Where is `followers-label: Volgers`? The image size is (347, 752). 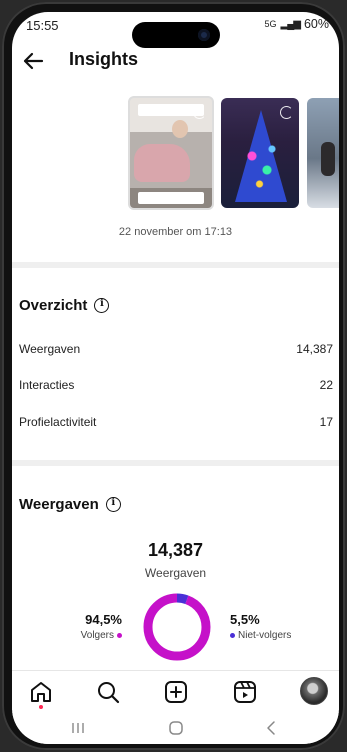
followers-label: Volgers is located at coordinates (97, 635).